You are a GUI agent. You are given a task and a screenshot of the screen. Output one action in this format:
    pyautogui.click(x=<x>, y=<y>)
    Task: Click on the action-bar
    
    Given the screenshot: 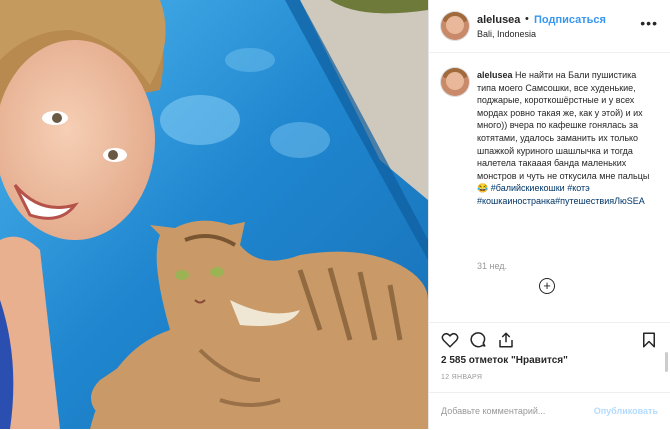 What is the action you would take?
    pyautogui.click(x=549, y=338)
    